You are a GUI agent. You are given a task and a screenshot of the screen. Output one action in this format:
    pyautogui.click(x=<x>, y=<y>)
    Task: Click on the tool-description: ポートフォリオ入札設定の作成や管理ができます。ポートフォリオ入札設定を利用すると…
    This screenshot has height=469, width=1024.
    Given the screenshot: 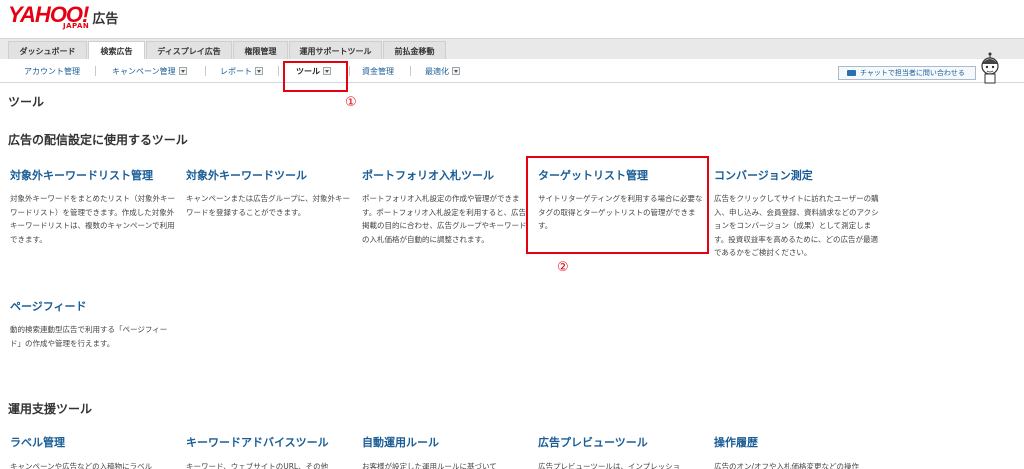 What is the action you would take?
    pyautogui.click(x=444, y=219)
    